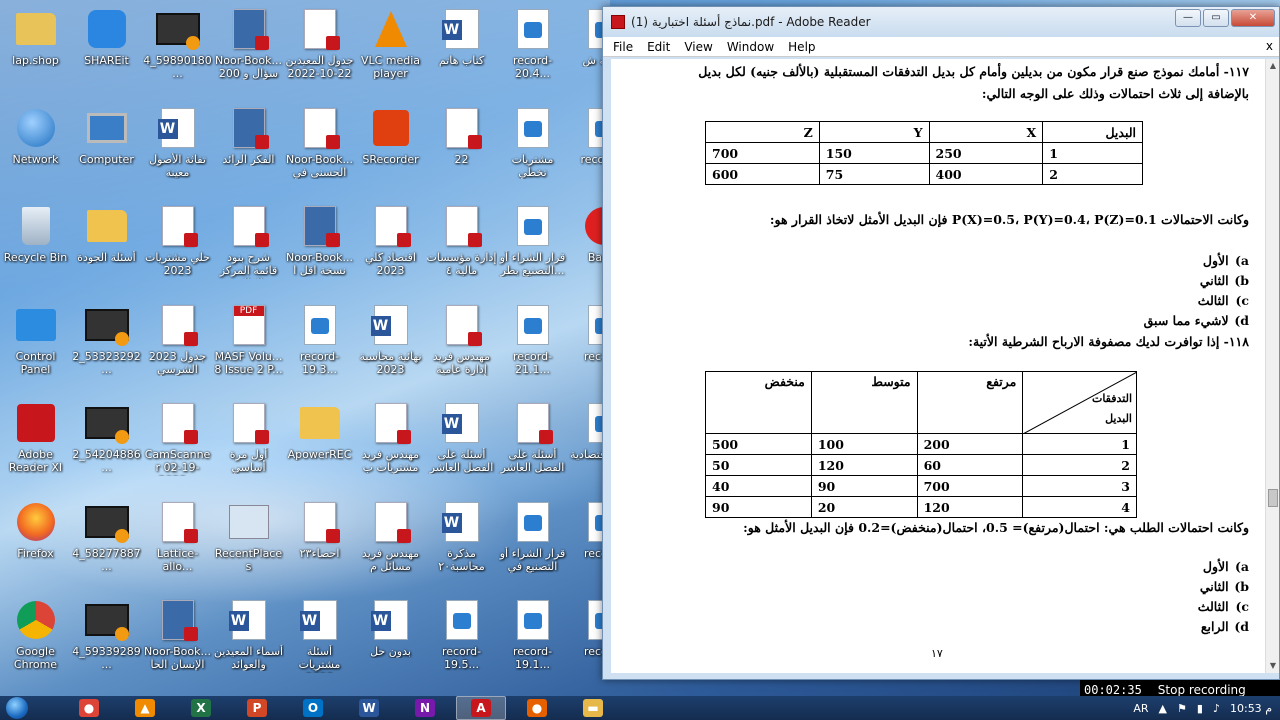  Describe the element at coordinates (319, 148) in the screenshot. I see `desktop-icon: Noor-Book... الحسنى في` at that location.